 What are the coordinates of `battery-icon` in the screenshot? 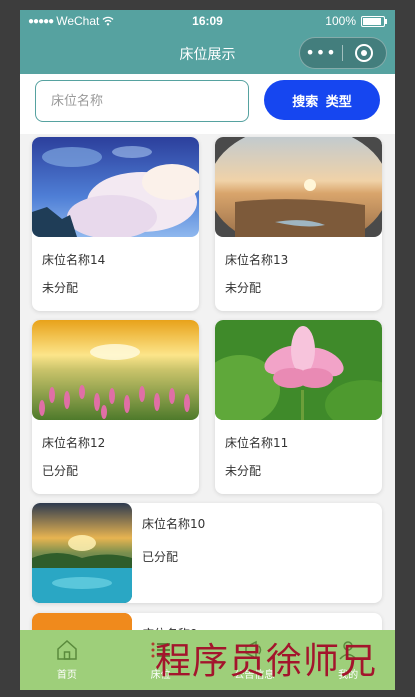 It's located at (374, 21).